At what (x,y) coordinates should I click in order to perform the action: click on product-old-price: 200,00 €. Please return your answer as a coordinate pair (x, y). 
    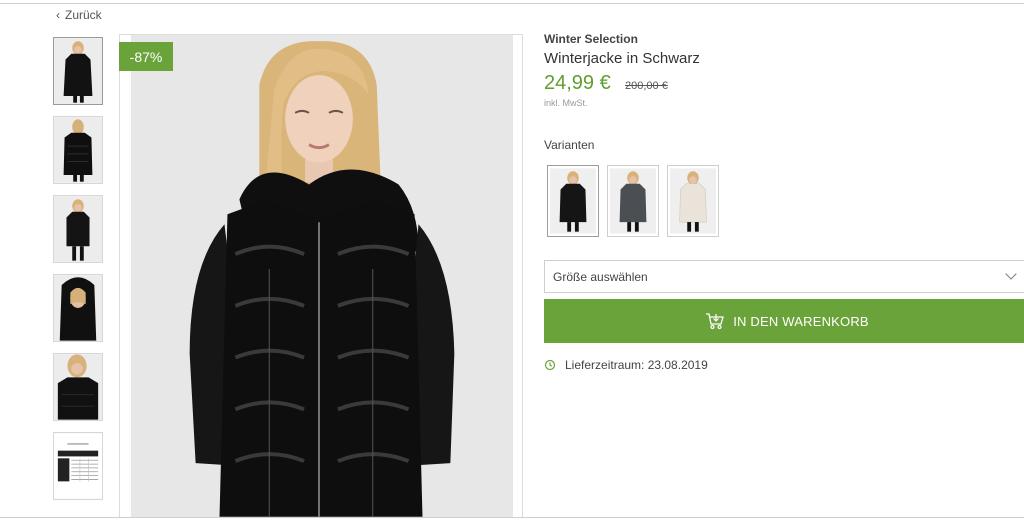
    Looking at the image, I should click on (646, 86).